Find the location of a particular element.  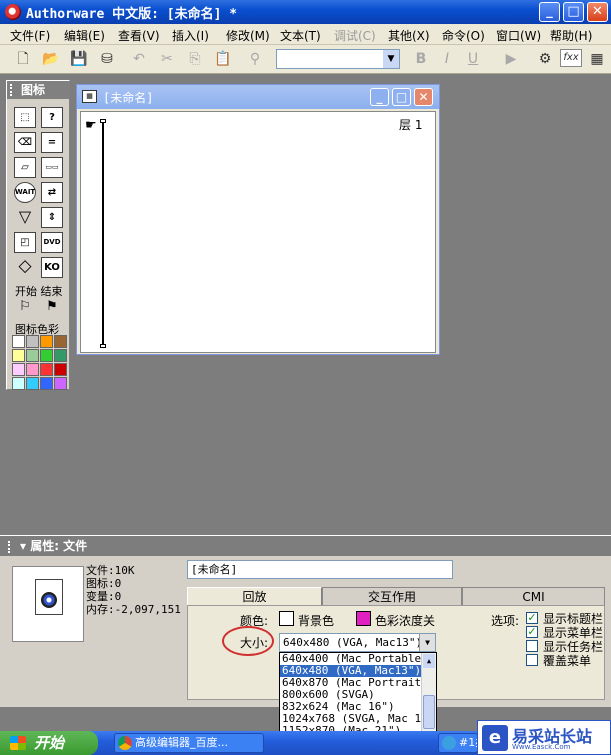

flowline is located at coordinates (103, 234).